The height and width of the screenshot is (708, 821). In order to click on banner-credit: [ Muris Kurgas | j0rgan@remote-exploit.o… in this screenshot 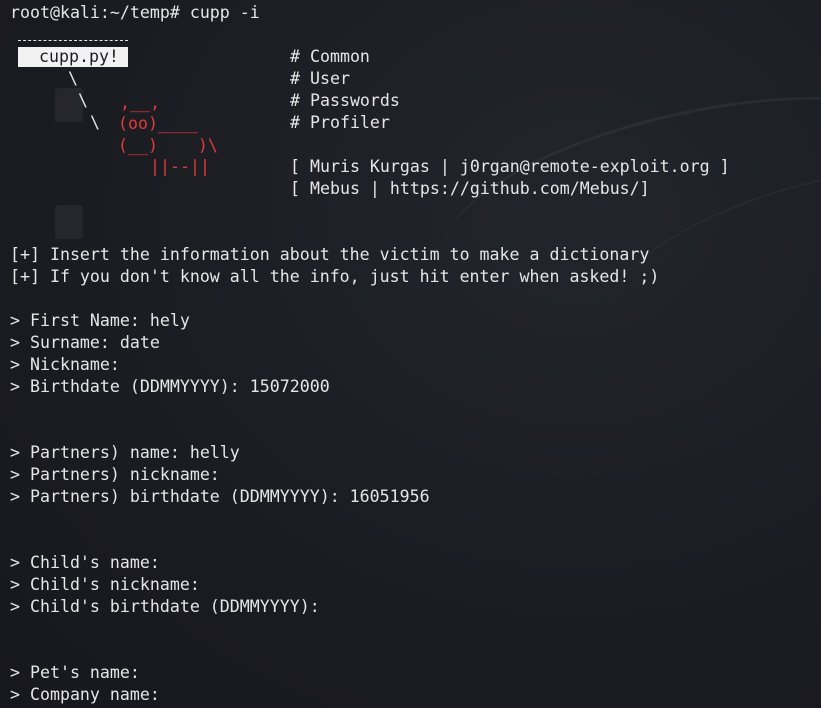, I will do `click(510, 166)`.